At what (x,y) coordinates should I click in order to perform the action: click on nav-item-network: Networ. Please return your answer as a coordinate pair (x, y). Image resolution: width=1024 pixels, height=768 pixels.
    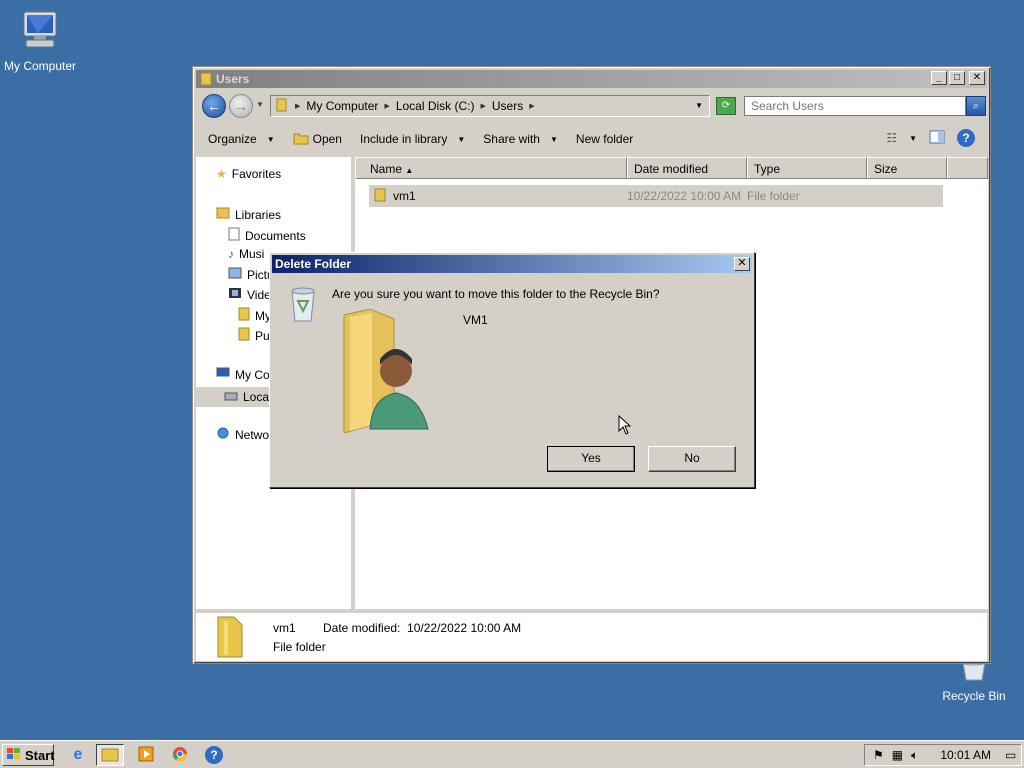
    Looking at the image, I should click on (244, 434).